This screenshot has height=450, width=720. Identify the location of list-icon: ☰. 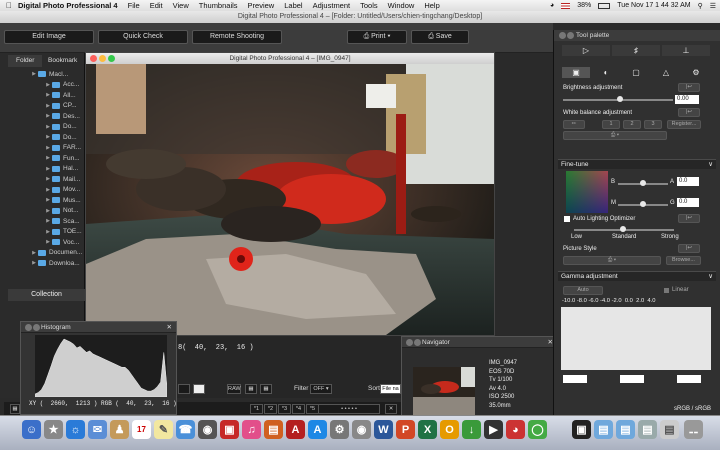
(713, 6).